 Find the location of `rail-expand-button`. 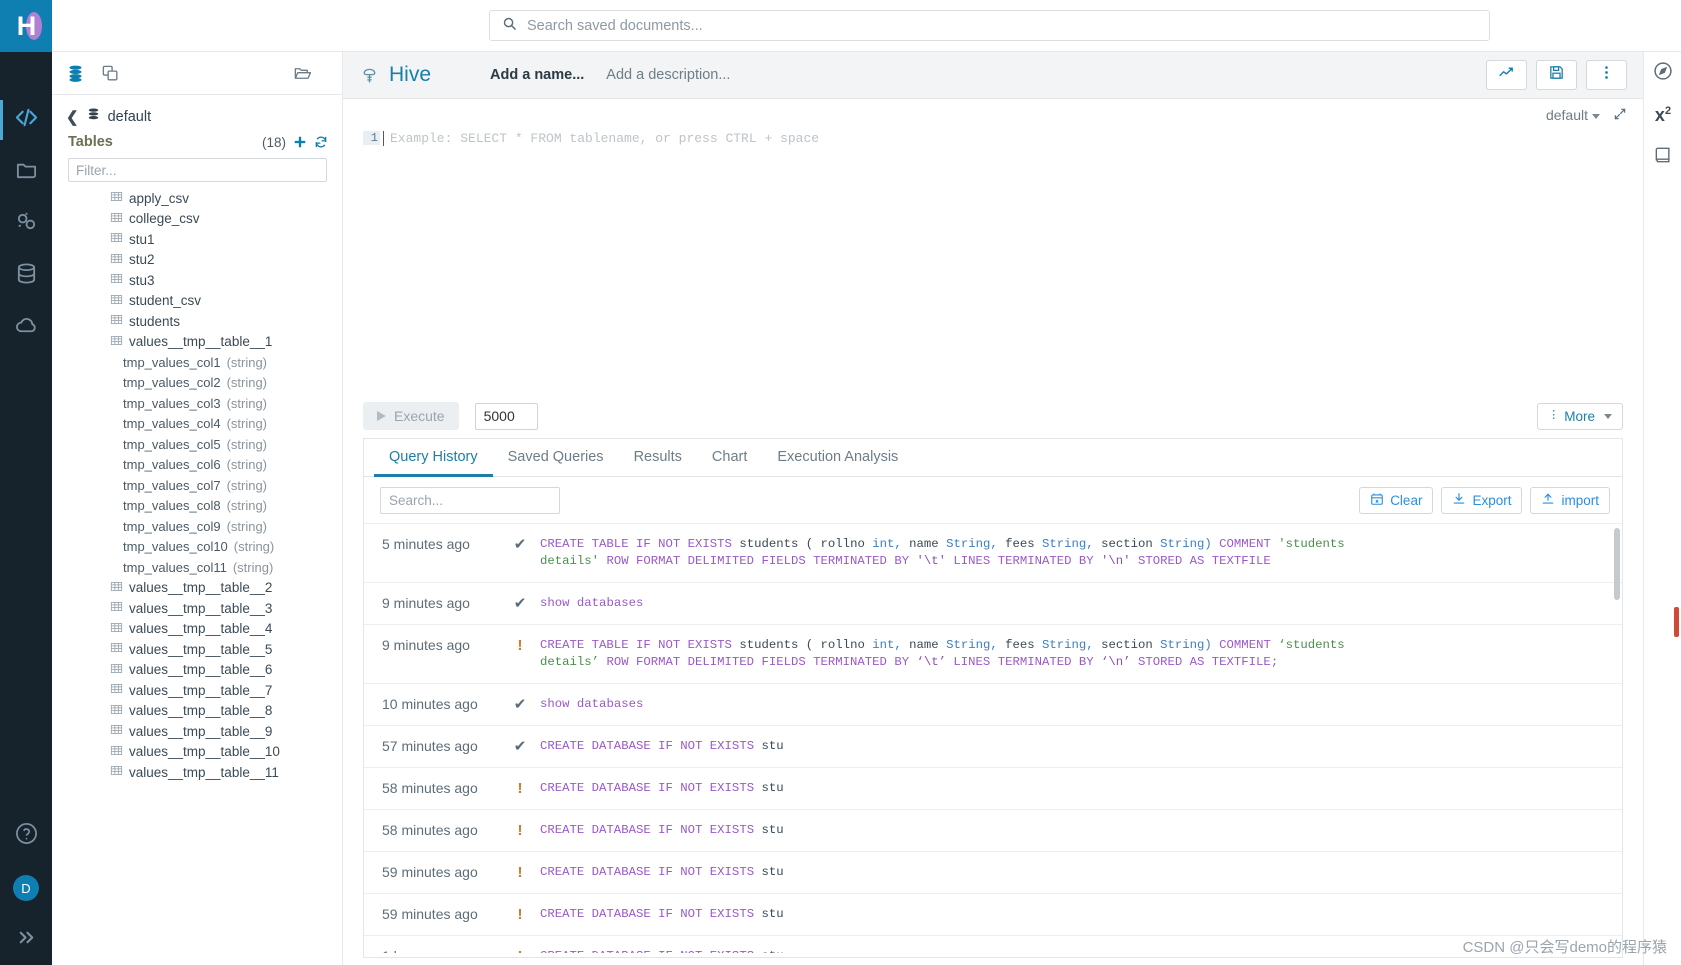

rail-expand-button is located at coordinates (26, 939).